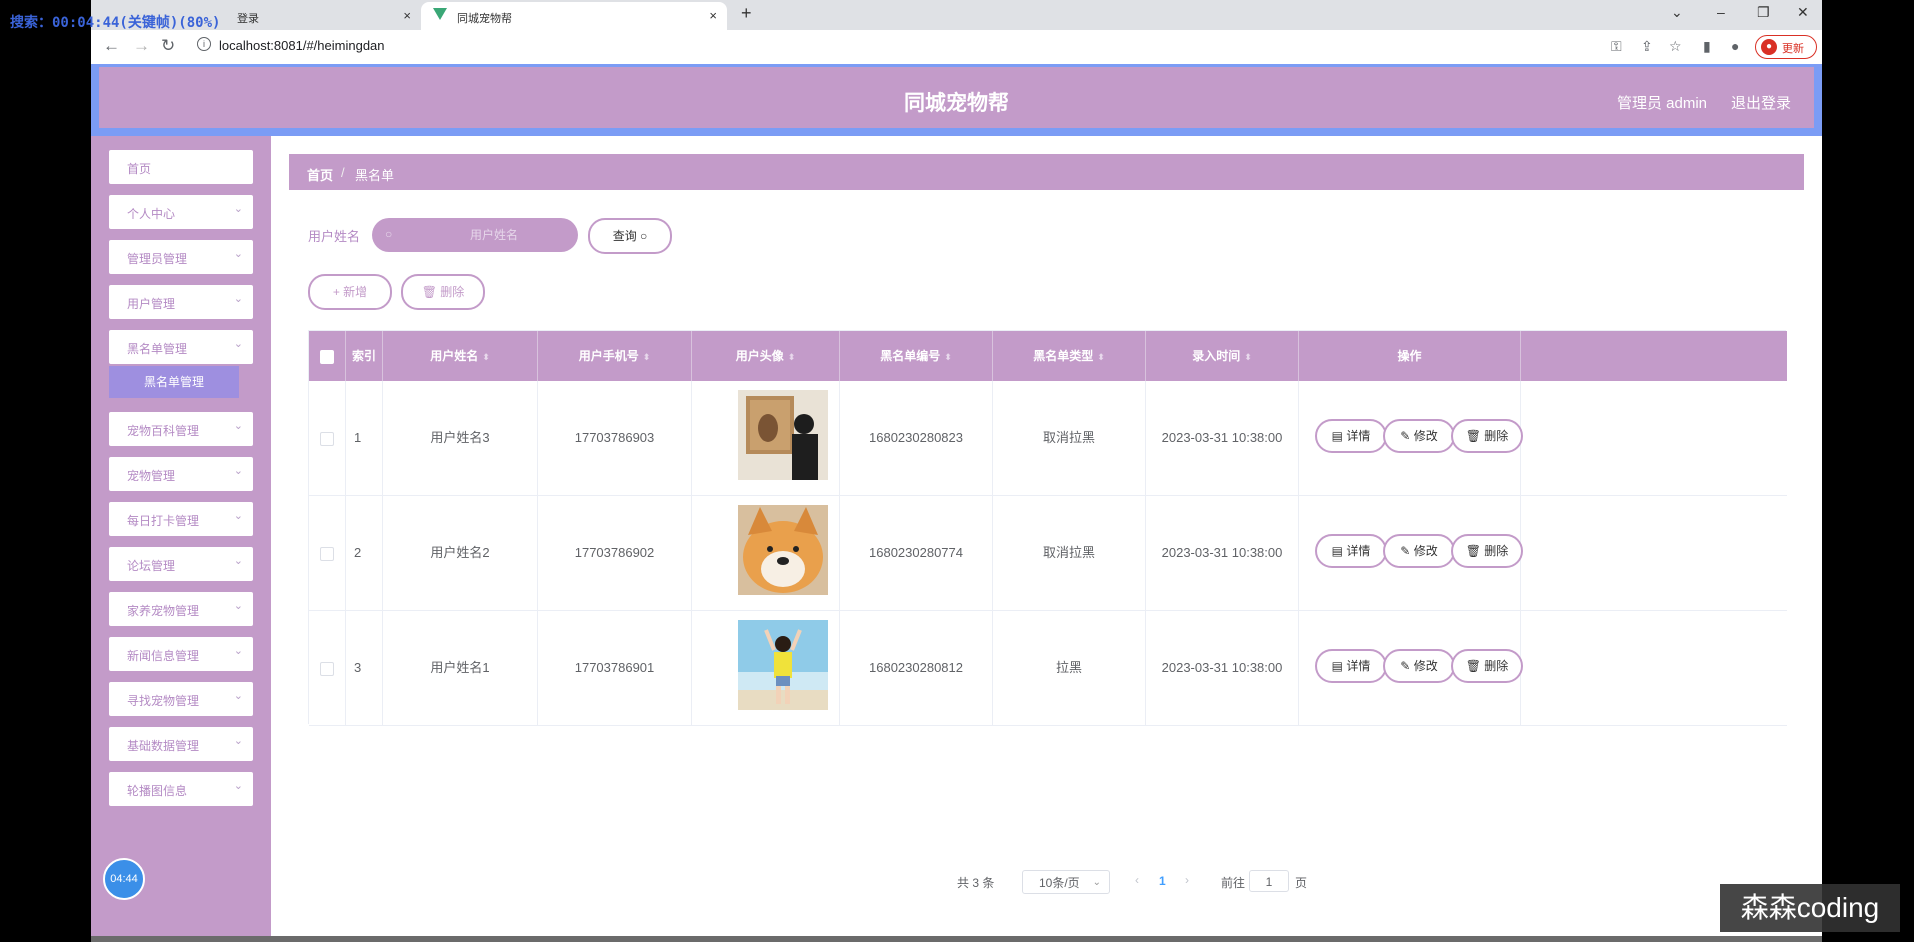 The width and height of the screenshot is (1914, 942). What do you see at coordinates (181, 429) in the screenshot?
I see `sidebar-item-5: 宠物百科管理 ⌄` at bounding box center [181, 429].